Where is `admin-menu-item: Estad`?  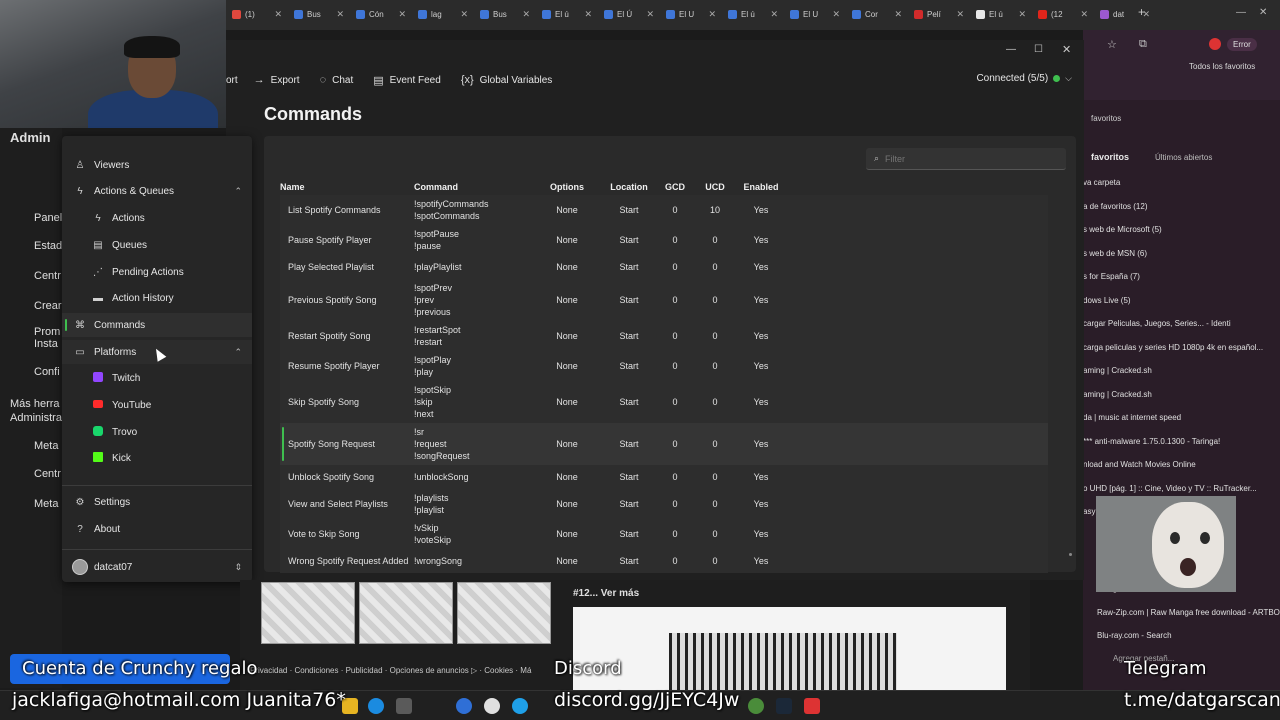
admin-menu-item: Estad is located at coordinates (48, 246).